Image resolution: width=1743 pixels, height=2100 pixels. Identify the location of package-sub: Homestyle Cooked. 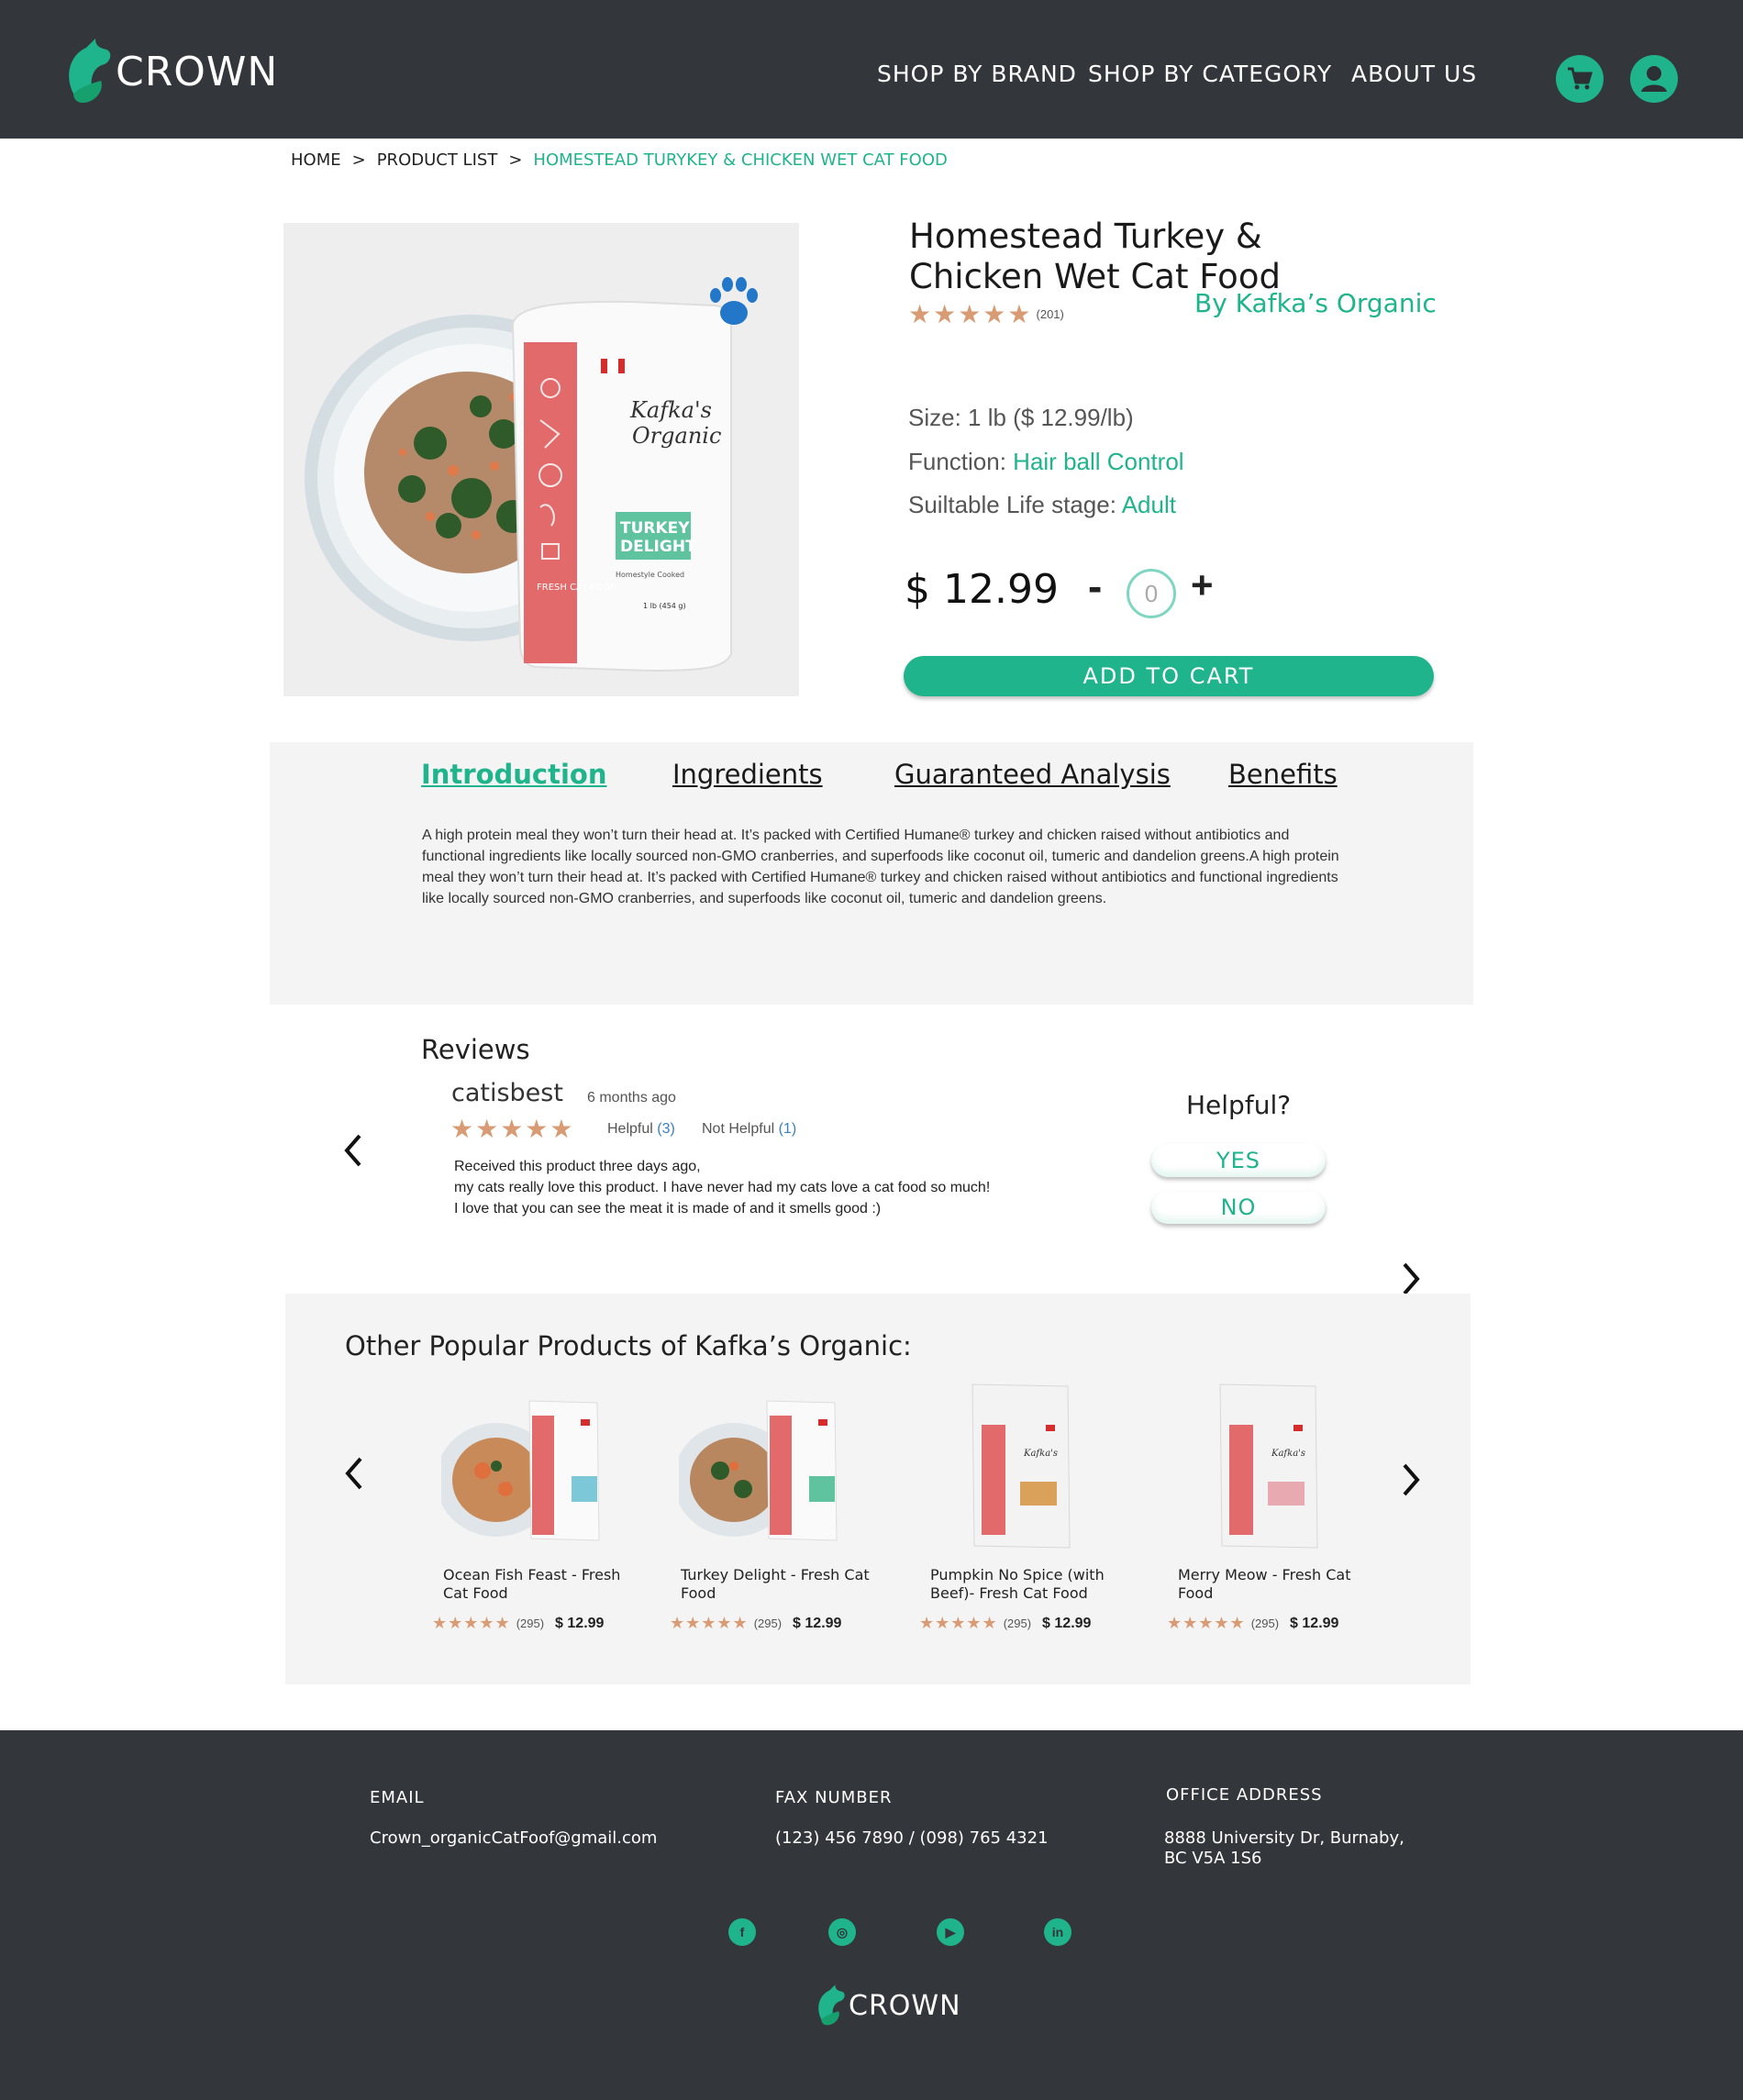
(650, 575).